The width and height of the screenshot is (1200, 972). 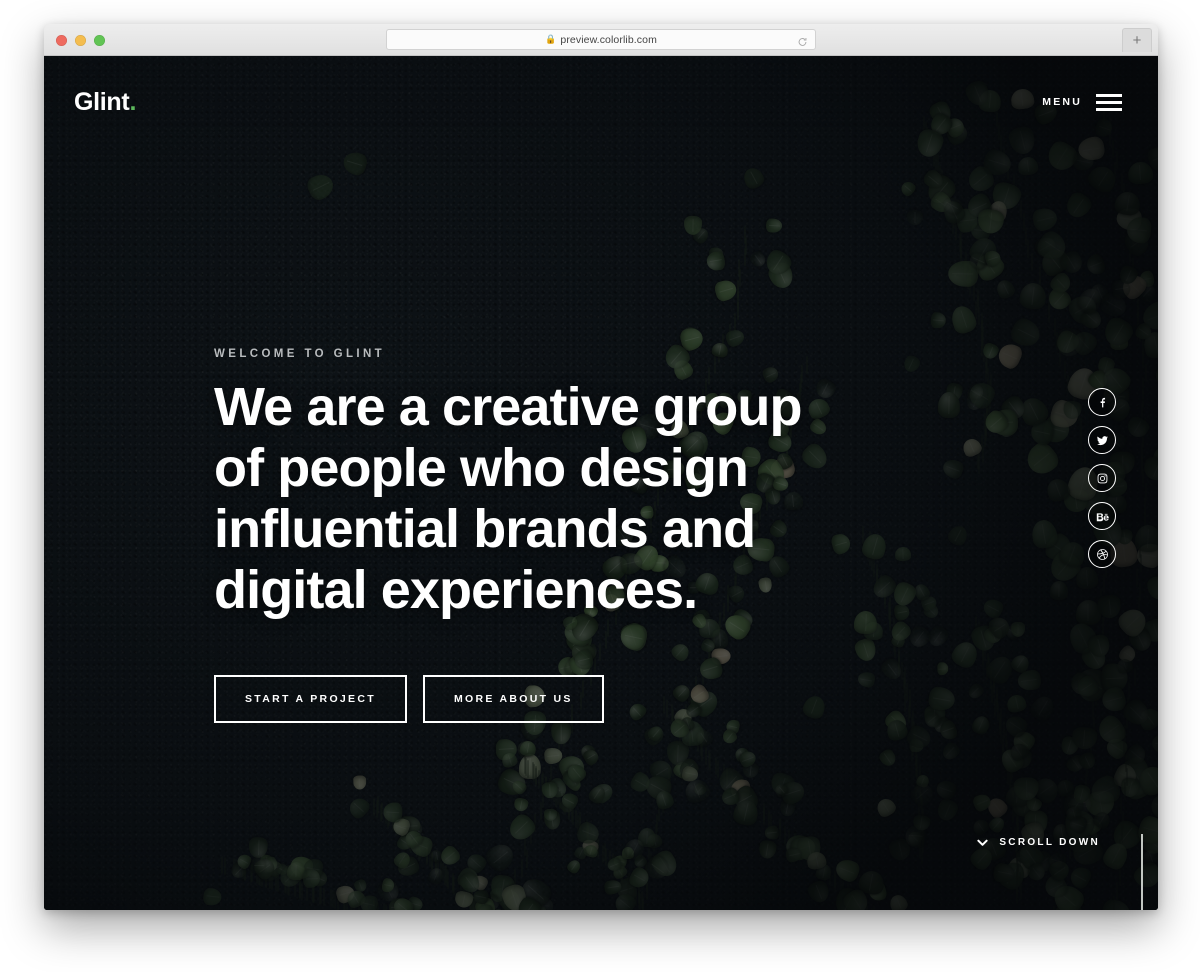 I want to click on scroll-indicator-line, so click(x=1142, y=872).